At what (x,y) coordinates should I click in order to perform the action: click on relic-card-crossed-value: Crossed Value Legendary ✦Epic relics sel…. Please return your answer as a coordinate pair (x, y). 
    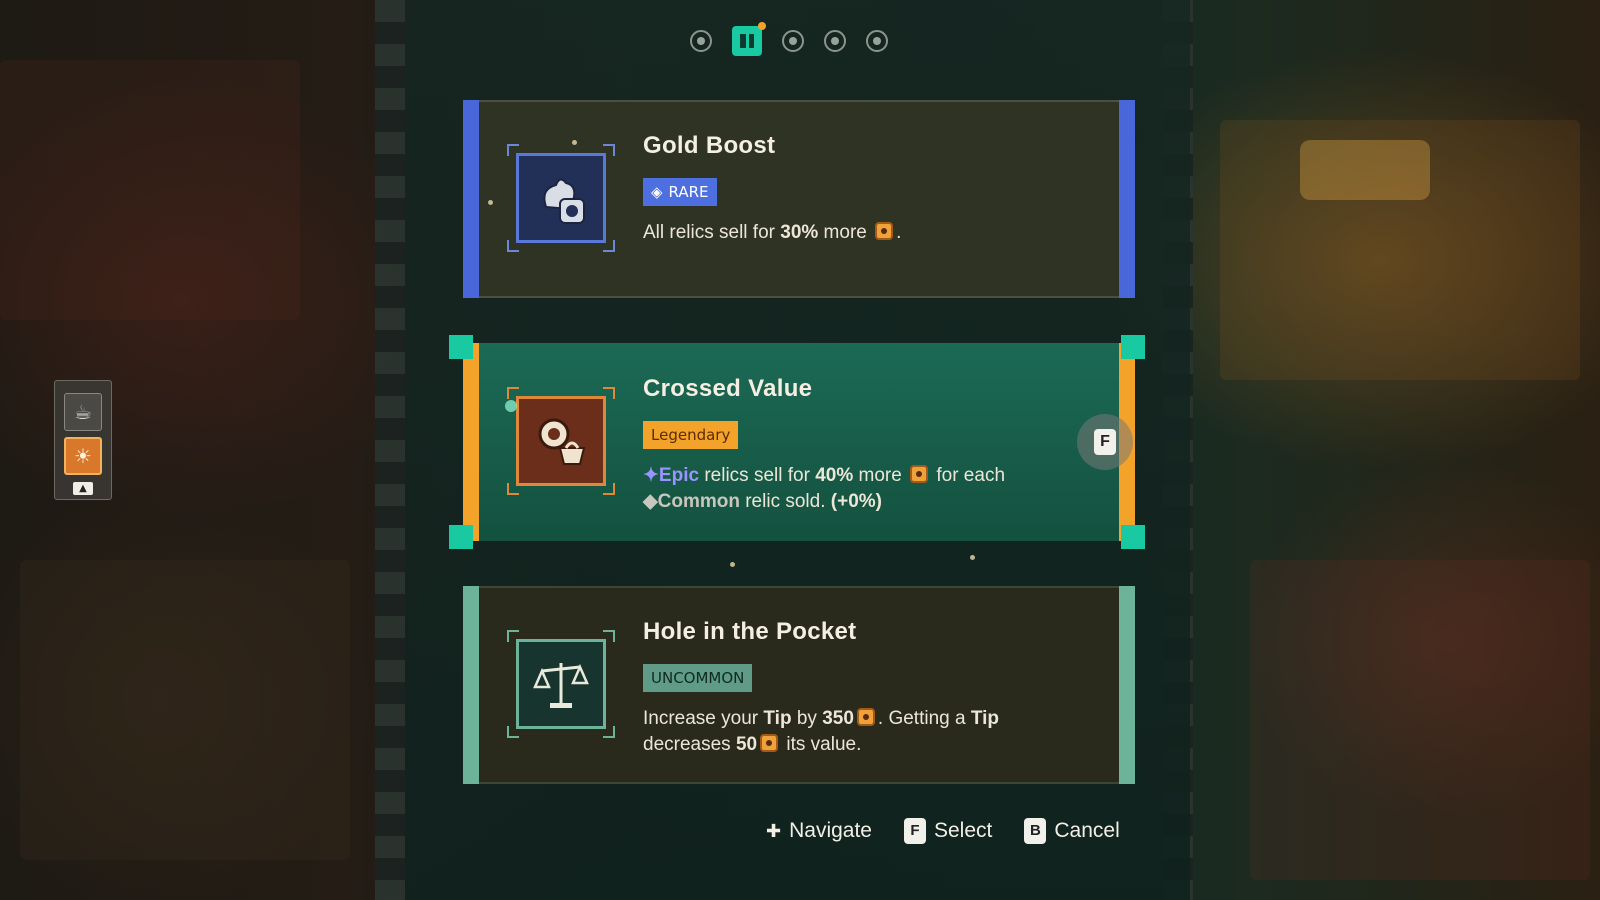
    Looking at the image, I should click on (797, 442).